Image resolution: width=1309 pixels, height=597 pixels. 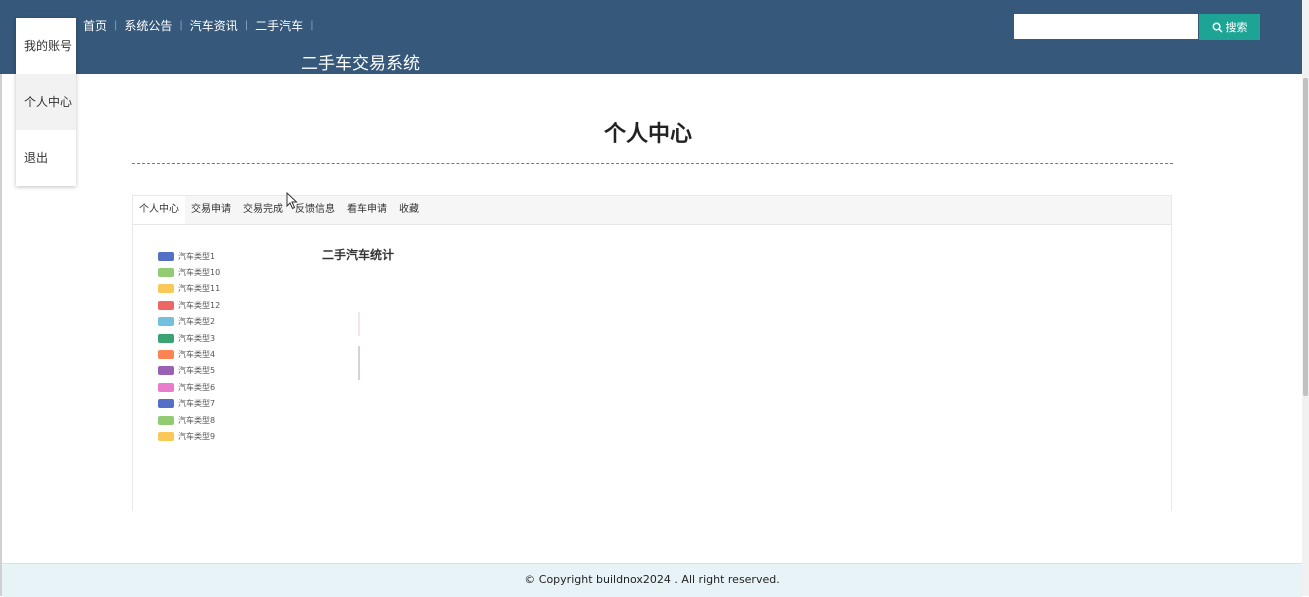 I want to click on nav-home: 首页, so click(x=95, y=25).